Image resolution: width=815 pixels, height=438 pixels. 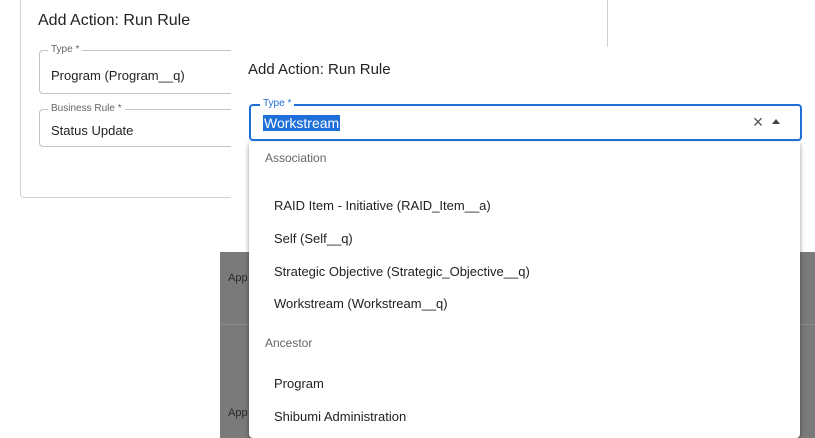 I want to click on front-dialog-title: Add Action: Run Rule, so click(x=319, y=69).